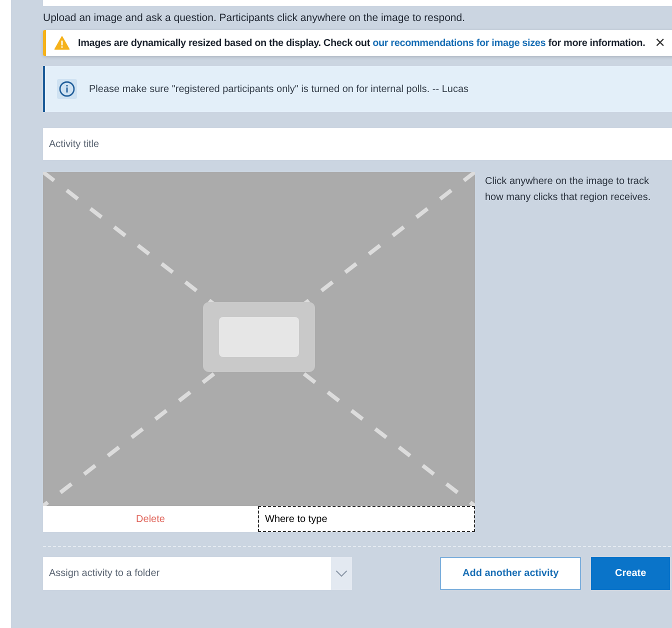 The image size is (672, 628). What do you see at coordinates (459, 43) in the screenshot?
I see `recommendations-link: our recommendations for image sizes` at bounding box center [459, 43].